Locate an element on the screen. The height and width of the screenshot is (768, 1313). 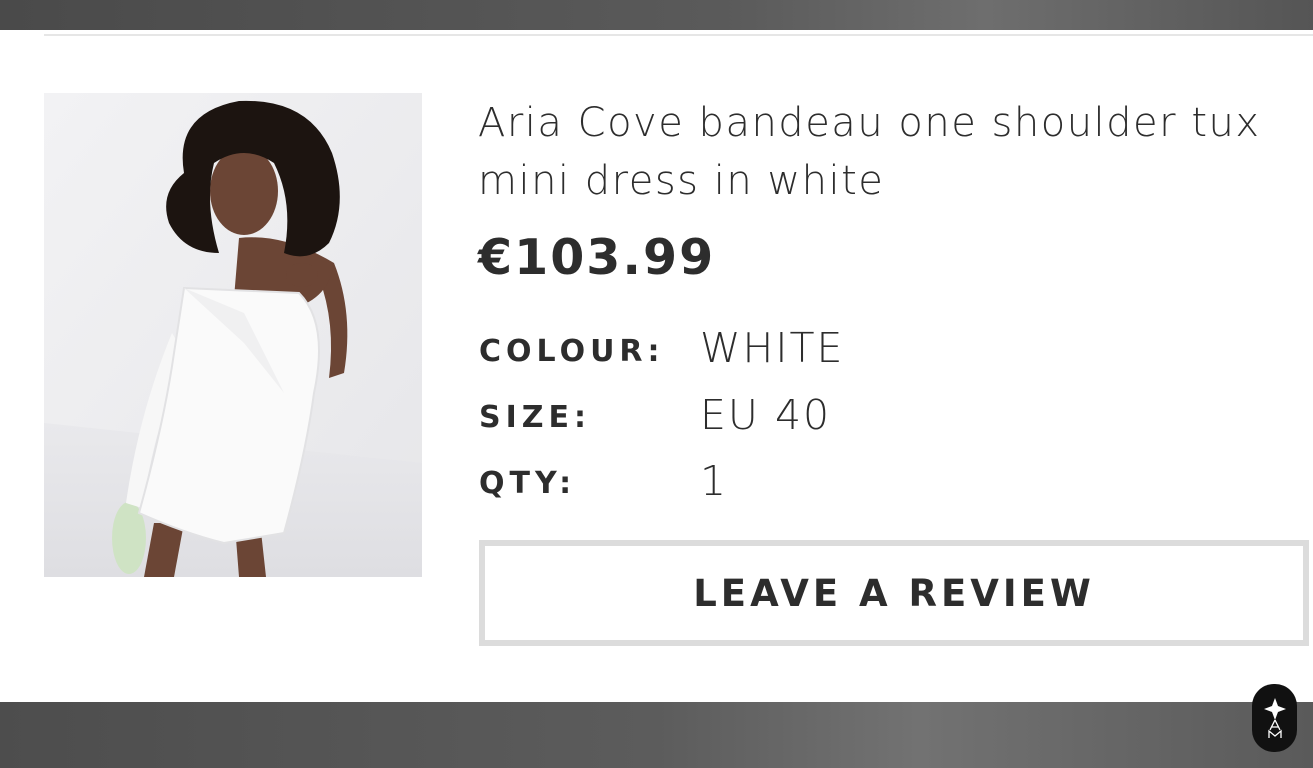
colour-label: COLOUR: is located at coordinates (572, 351).